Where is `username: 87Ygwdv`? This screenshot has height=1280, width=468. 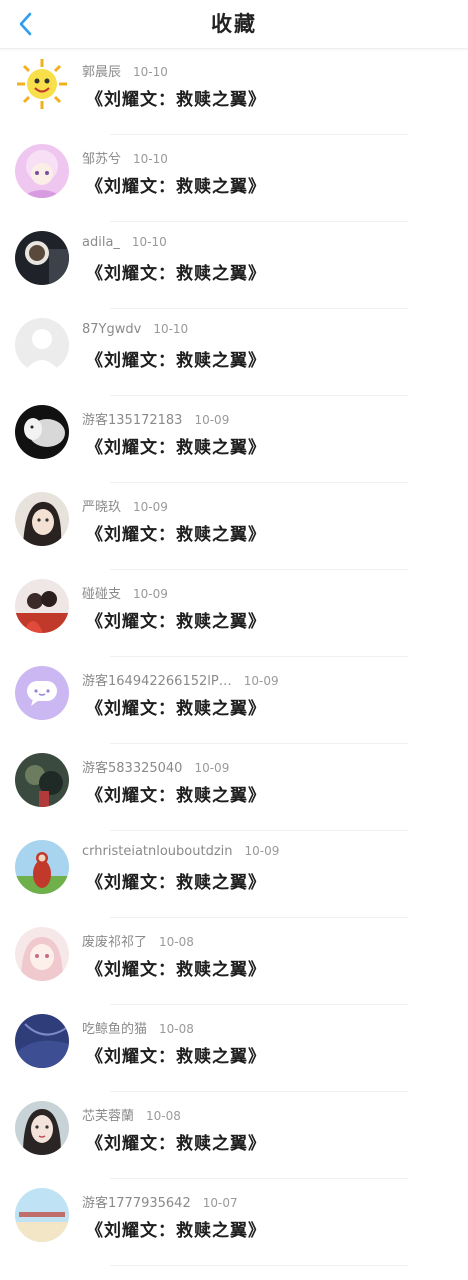 username: 87Ygwdv is located at coordinates (111, 329).